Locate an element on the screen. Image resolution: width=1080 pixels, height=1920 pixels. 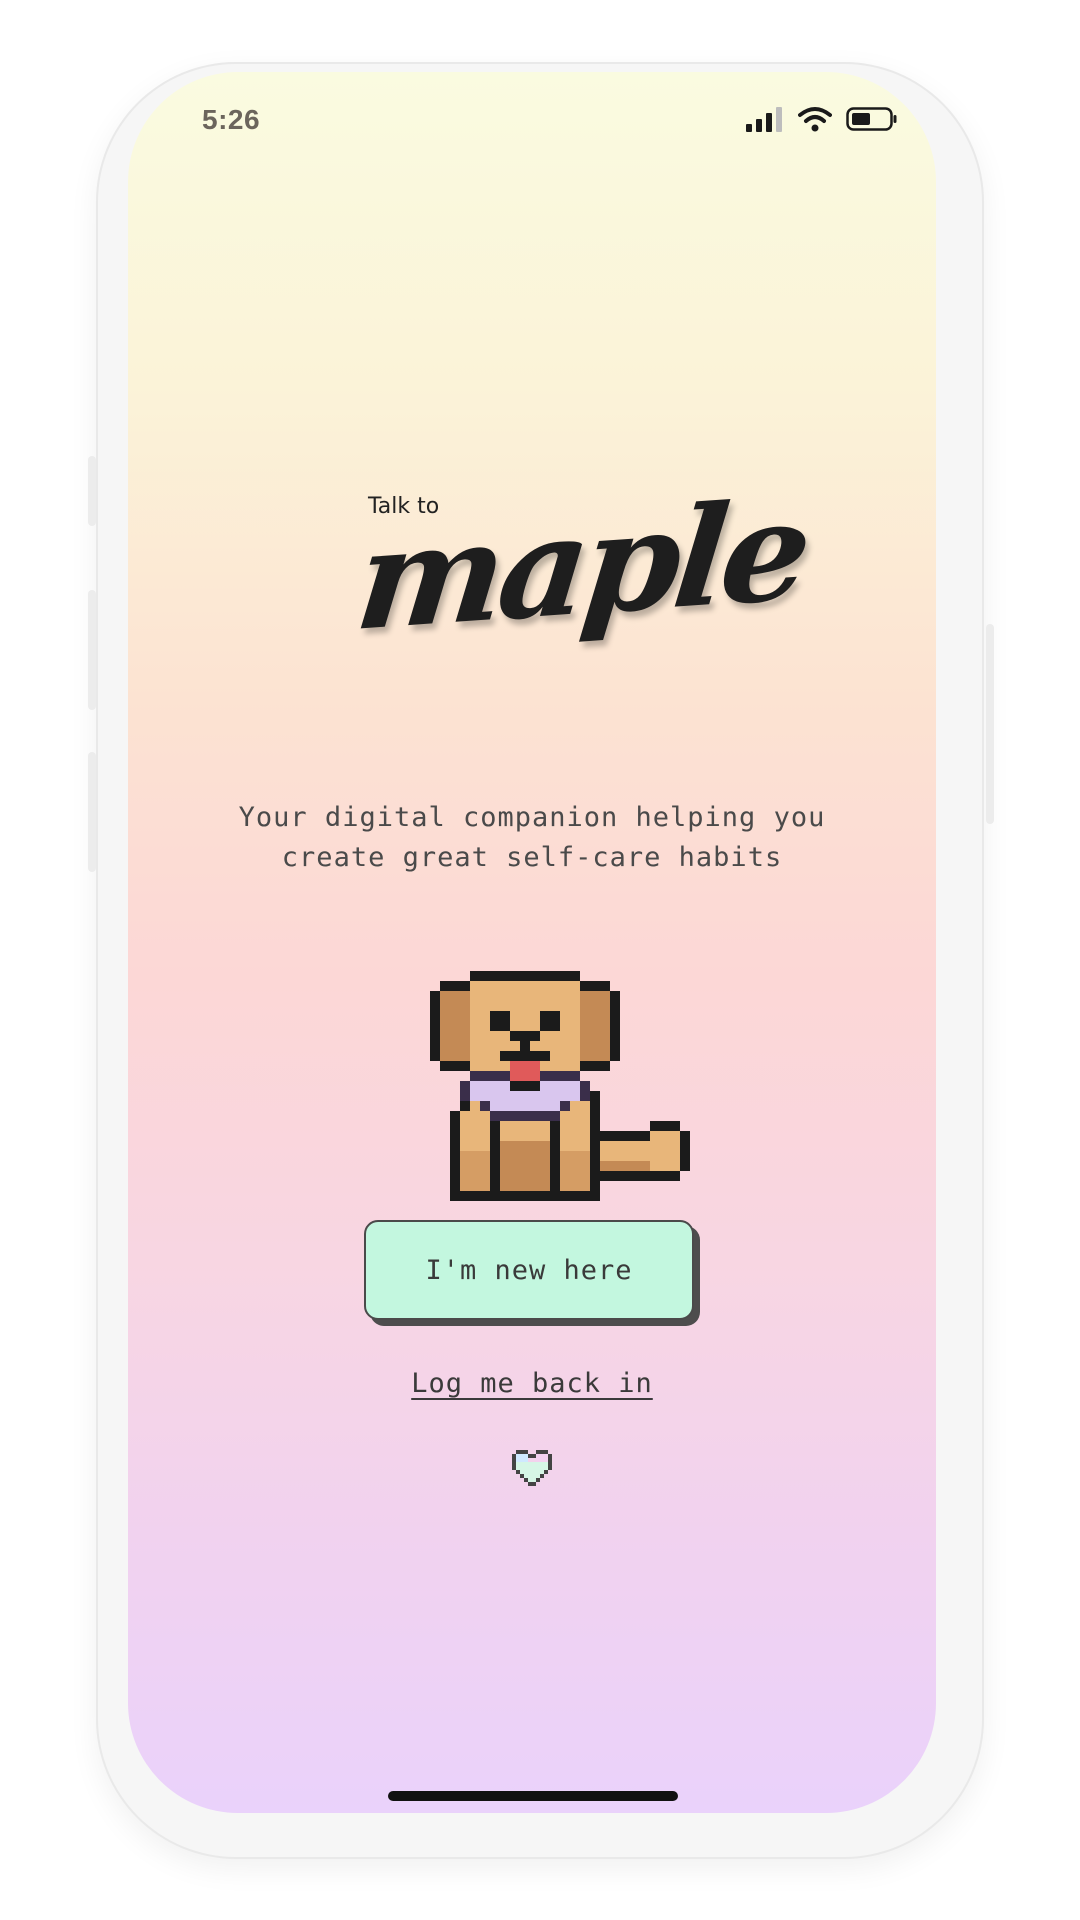
side-button-power is located at coordinates (990, 724).